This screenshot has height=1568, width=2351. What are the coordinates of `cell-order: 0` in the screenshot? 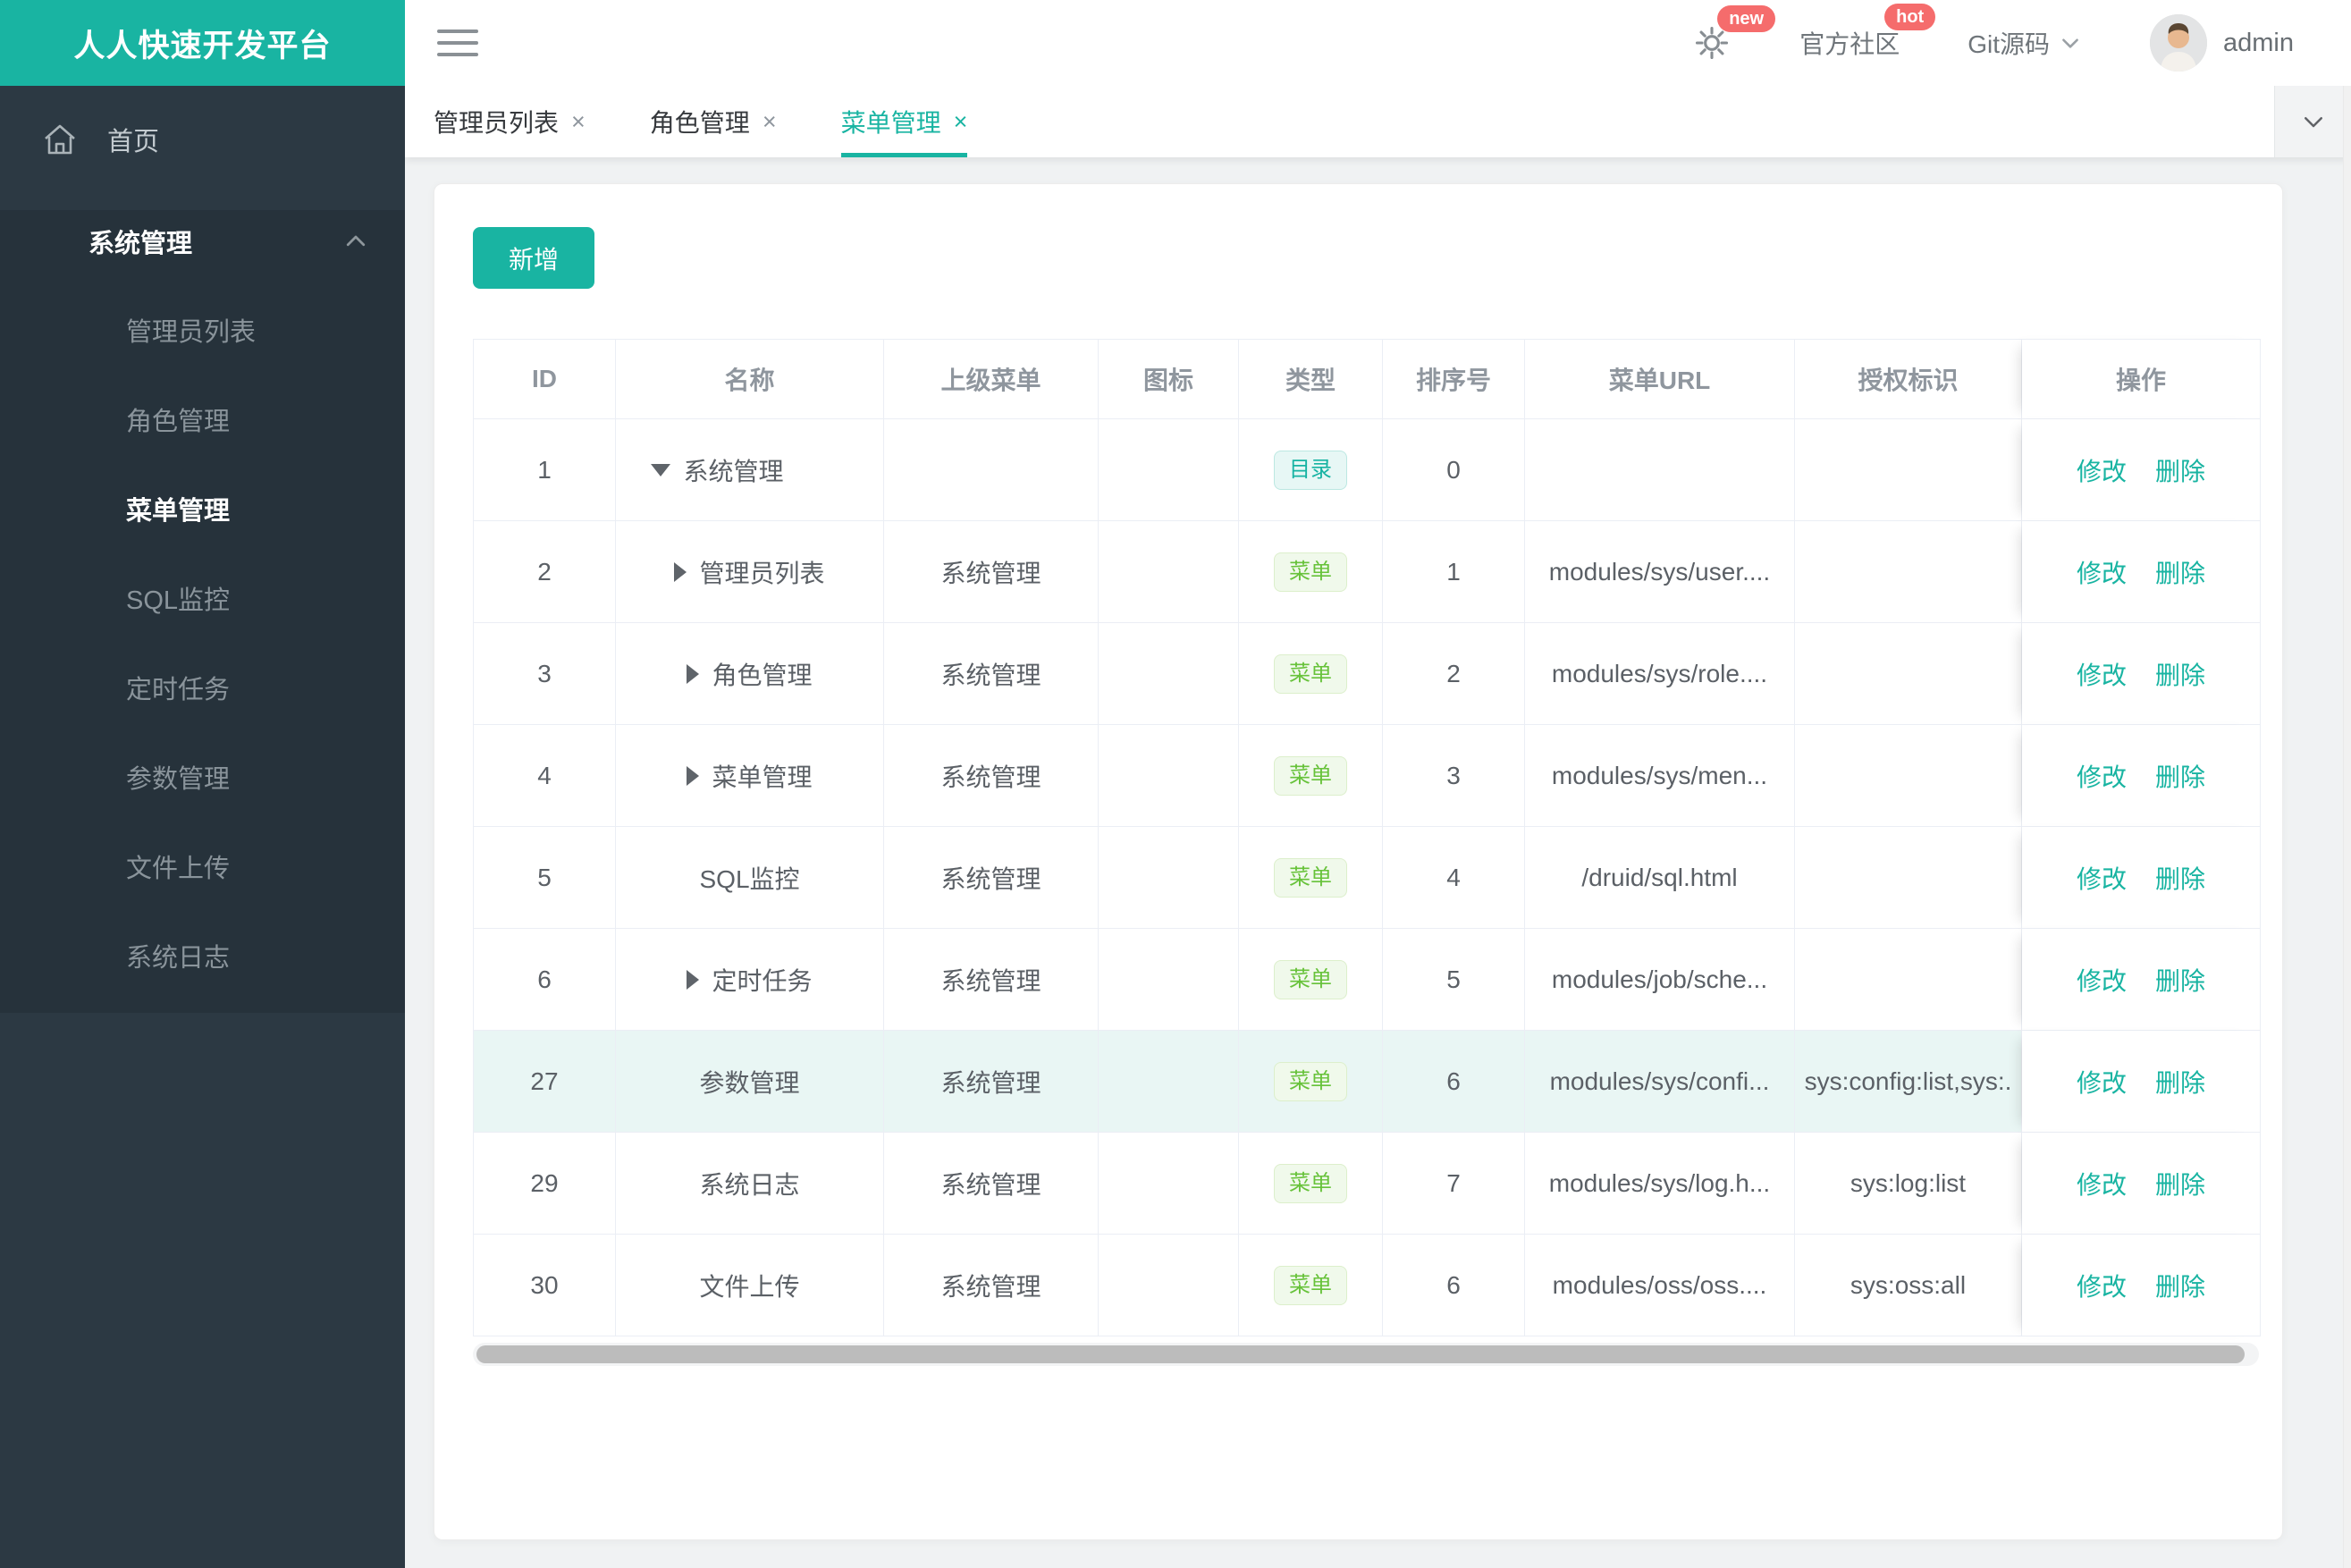 It's located at (1454, 470).